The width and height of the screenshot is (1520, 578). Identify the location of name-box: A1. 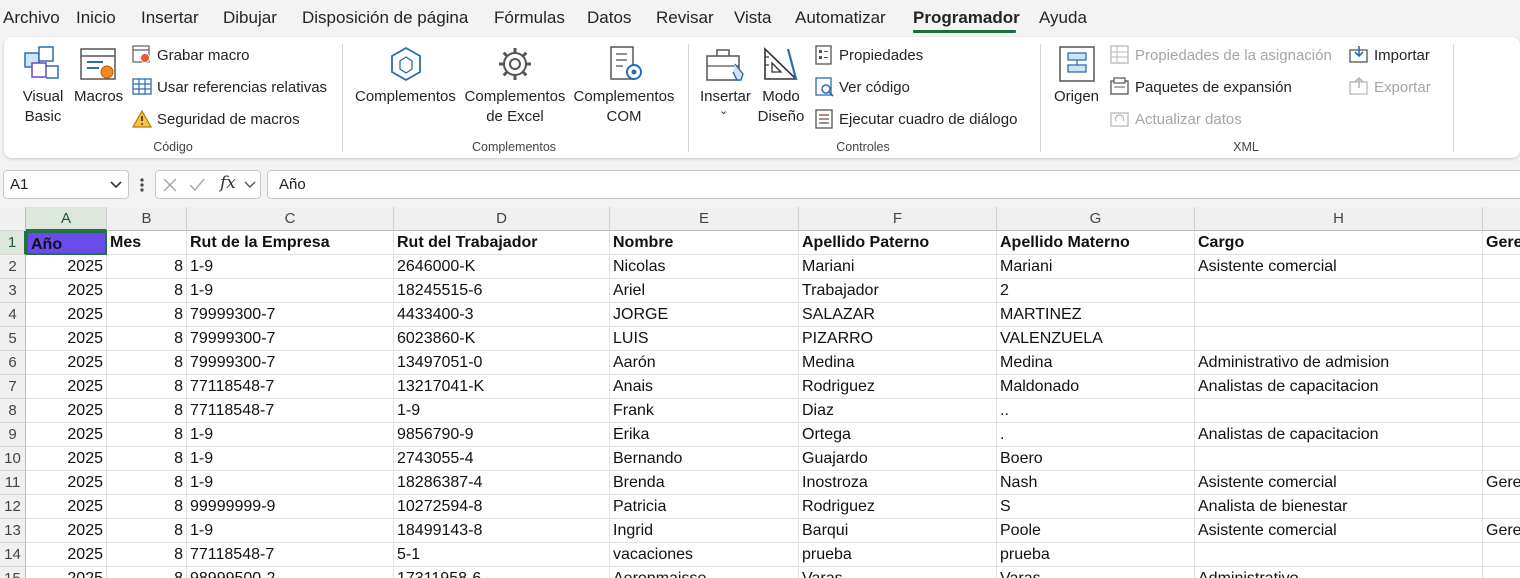
(66, 184).